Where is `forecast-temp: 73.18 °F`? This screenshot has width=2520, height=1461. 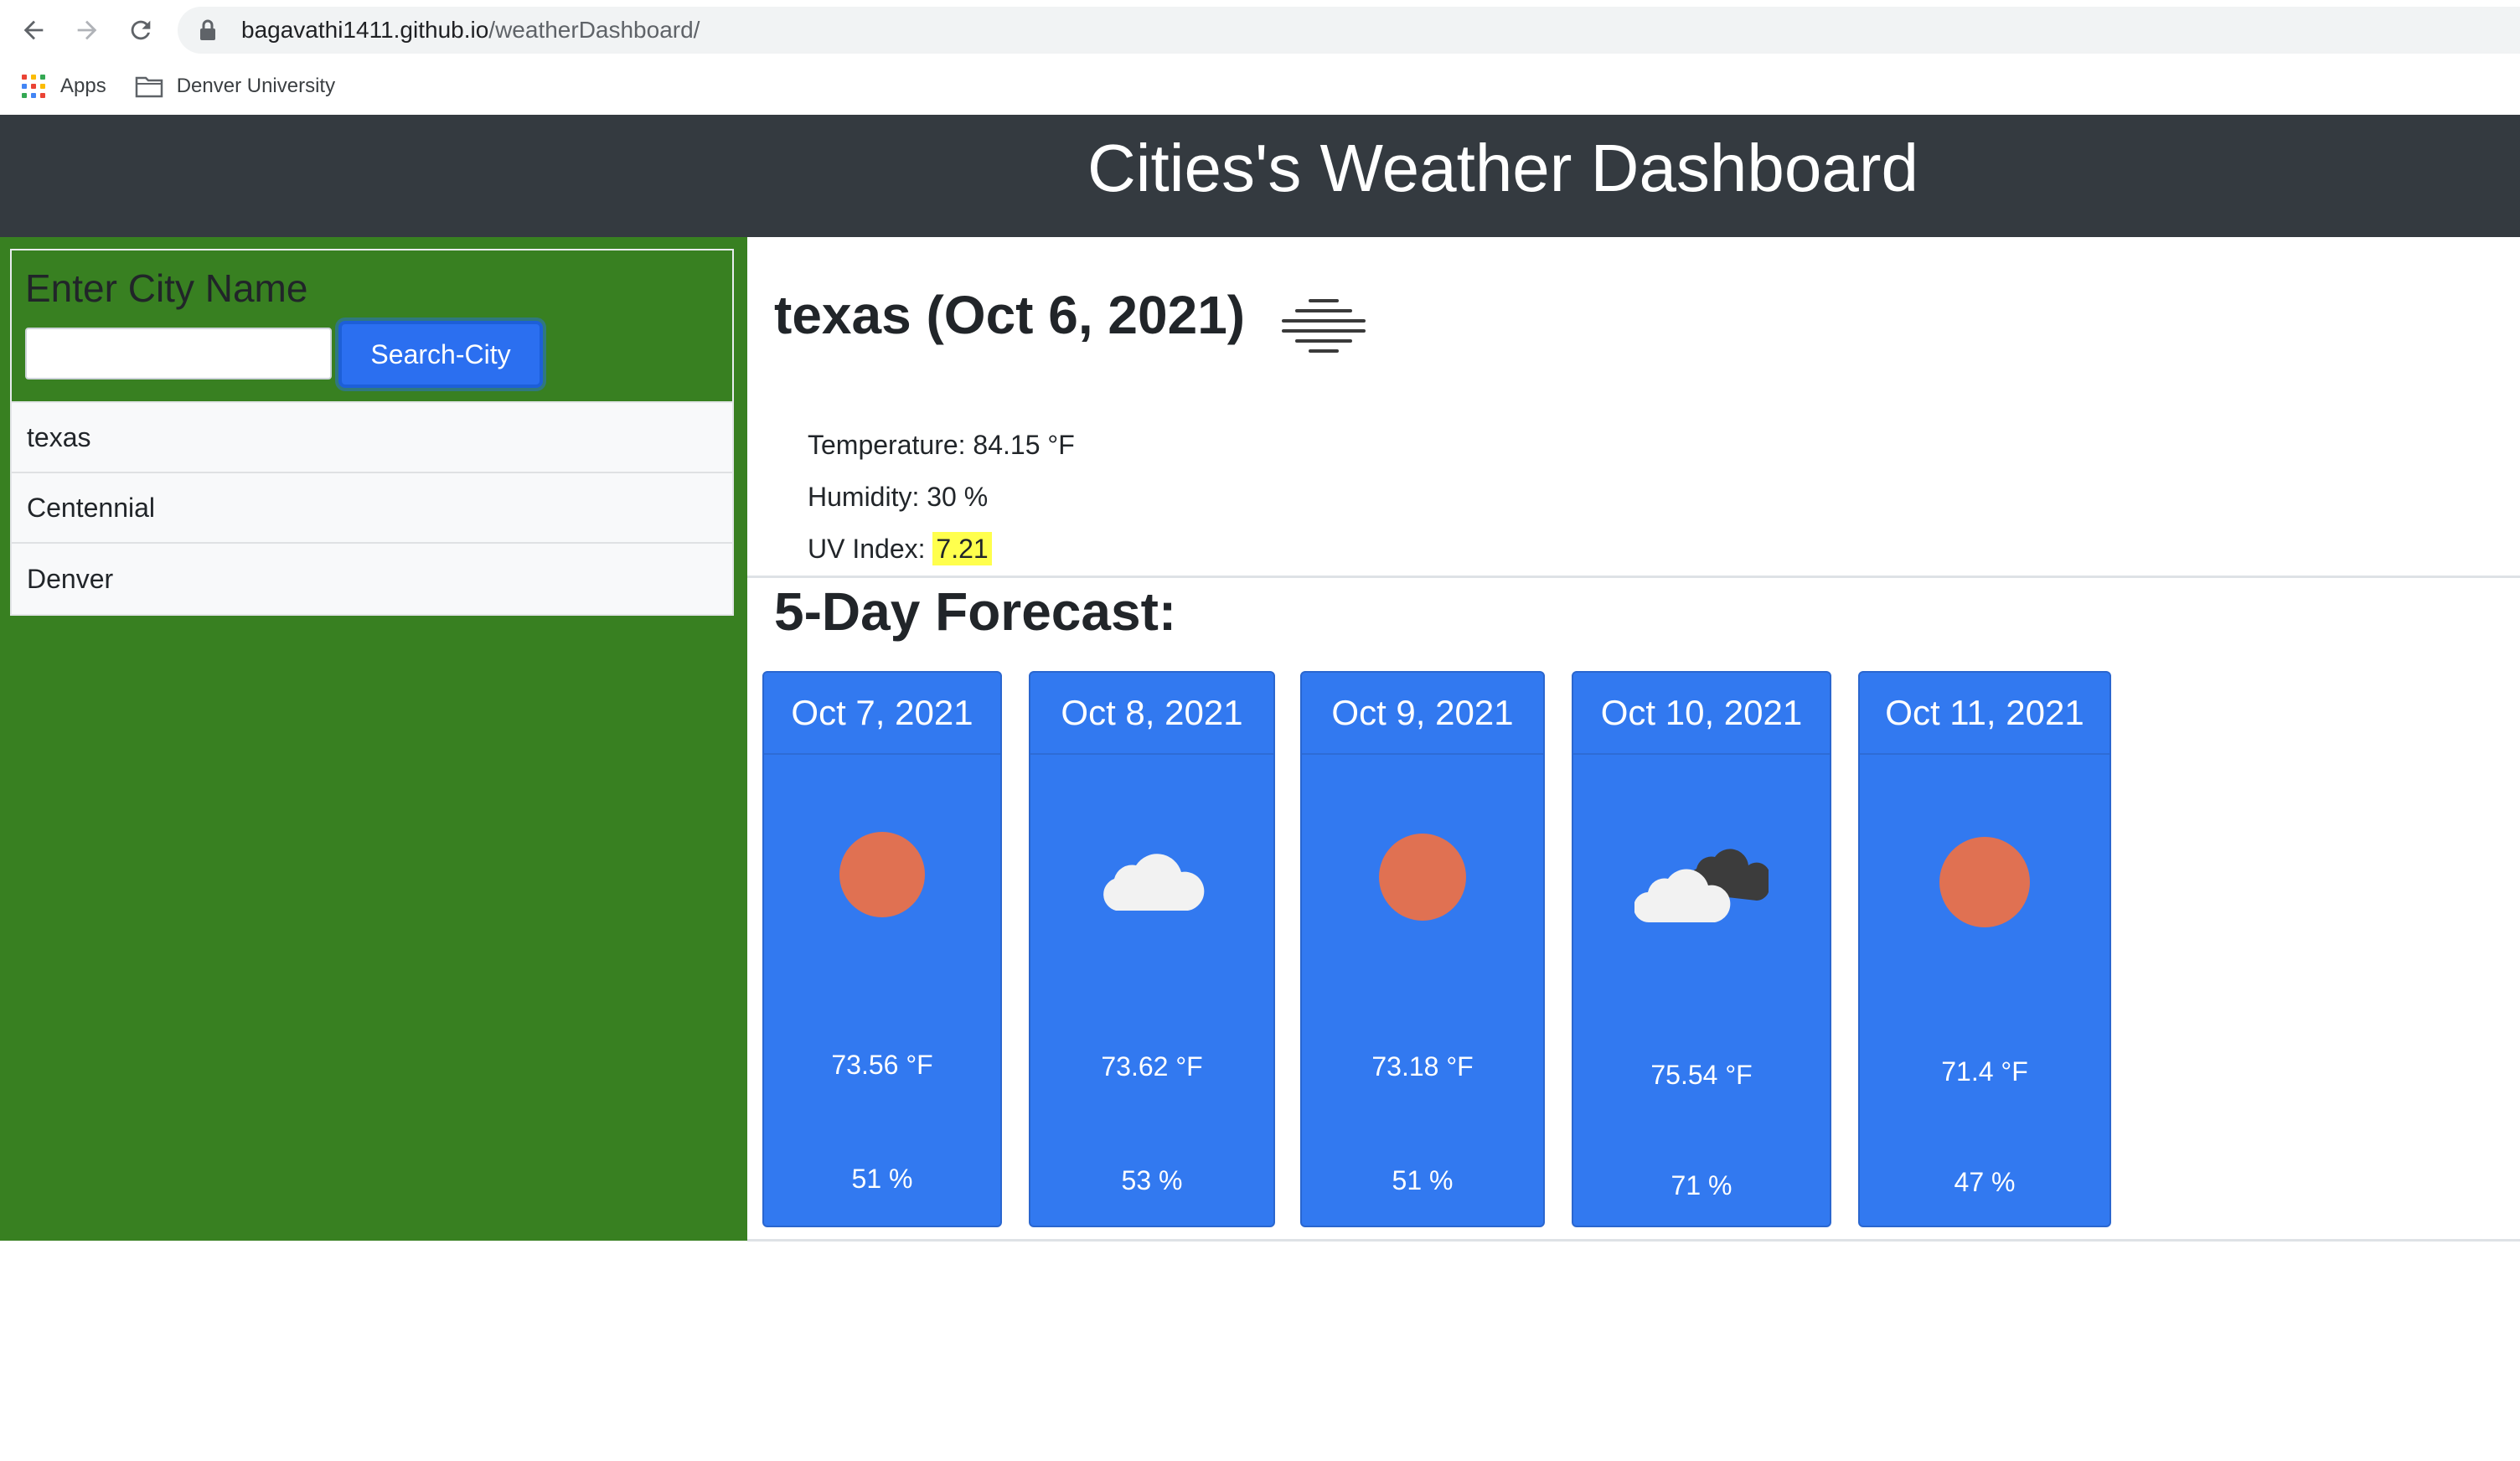 forecast-temp: 73.18 °F is located at coordinates (1422, 1066).